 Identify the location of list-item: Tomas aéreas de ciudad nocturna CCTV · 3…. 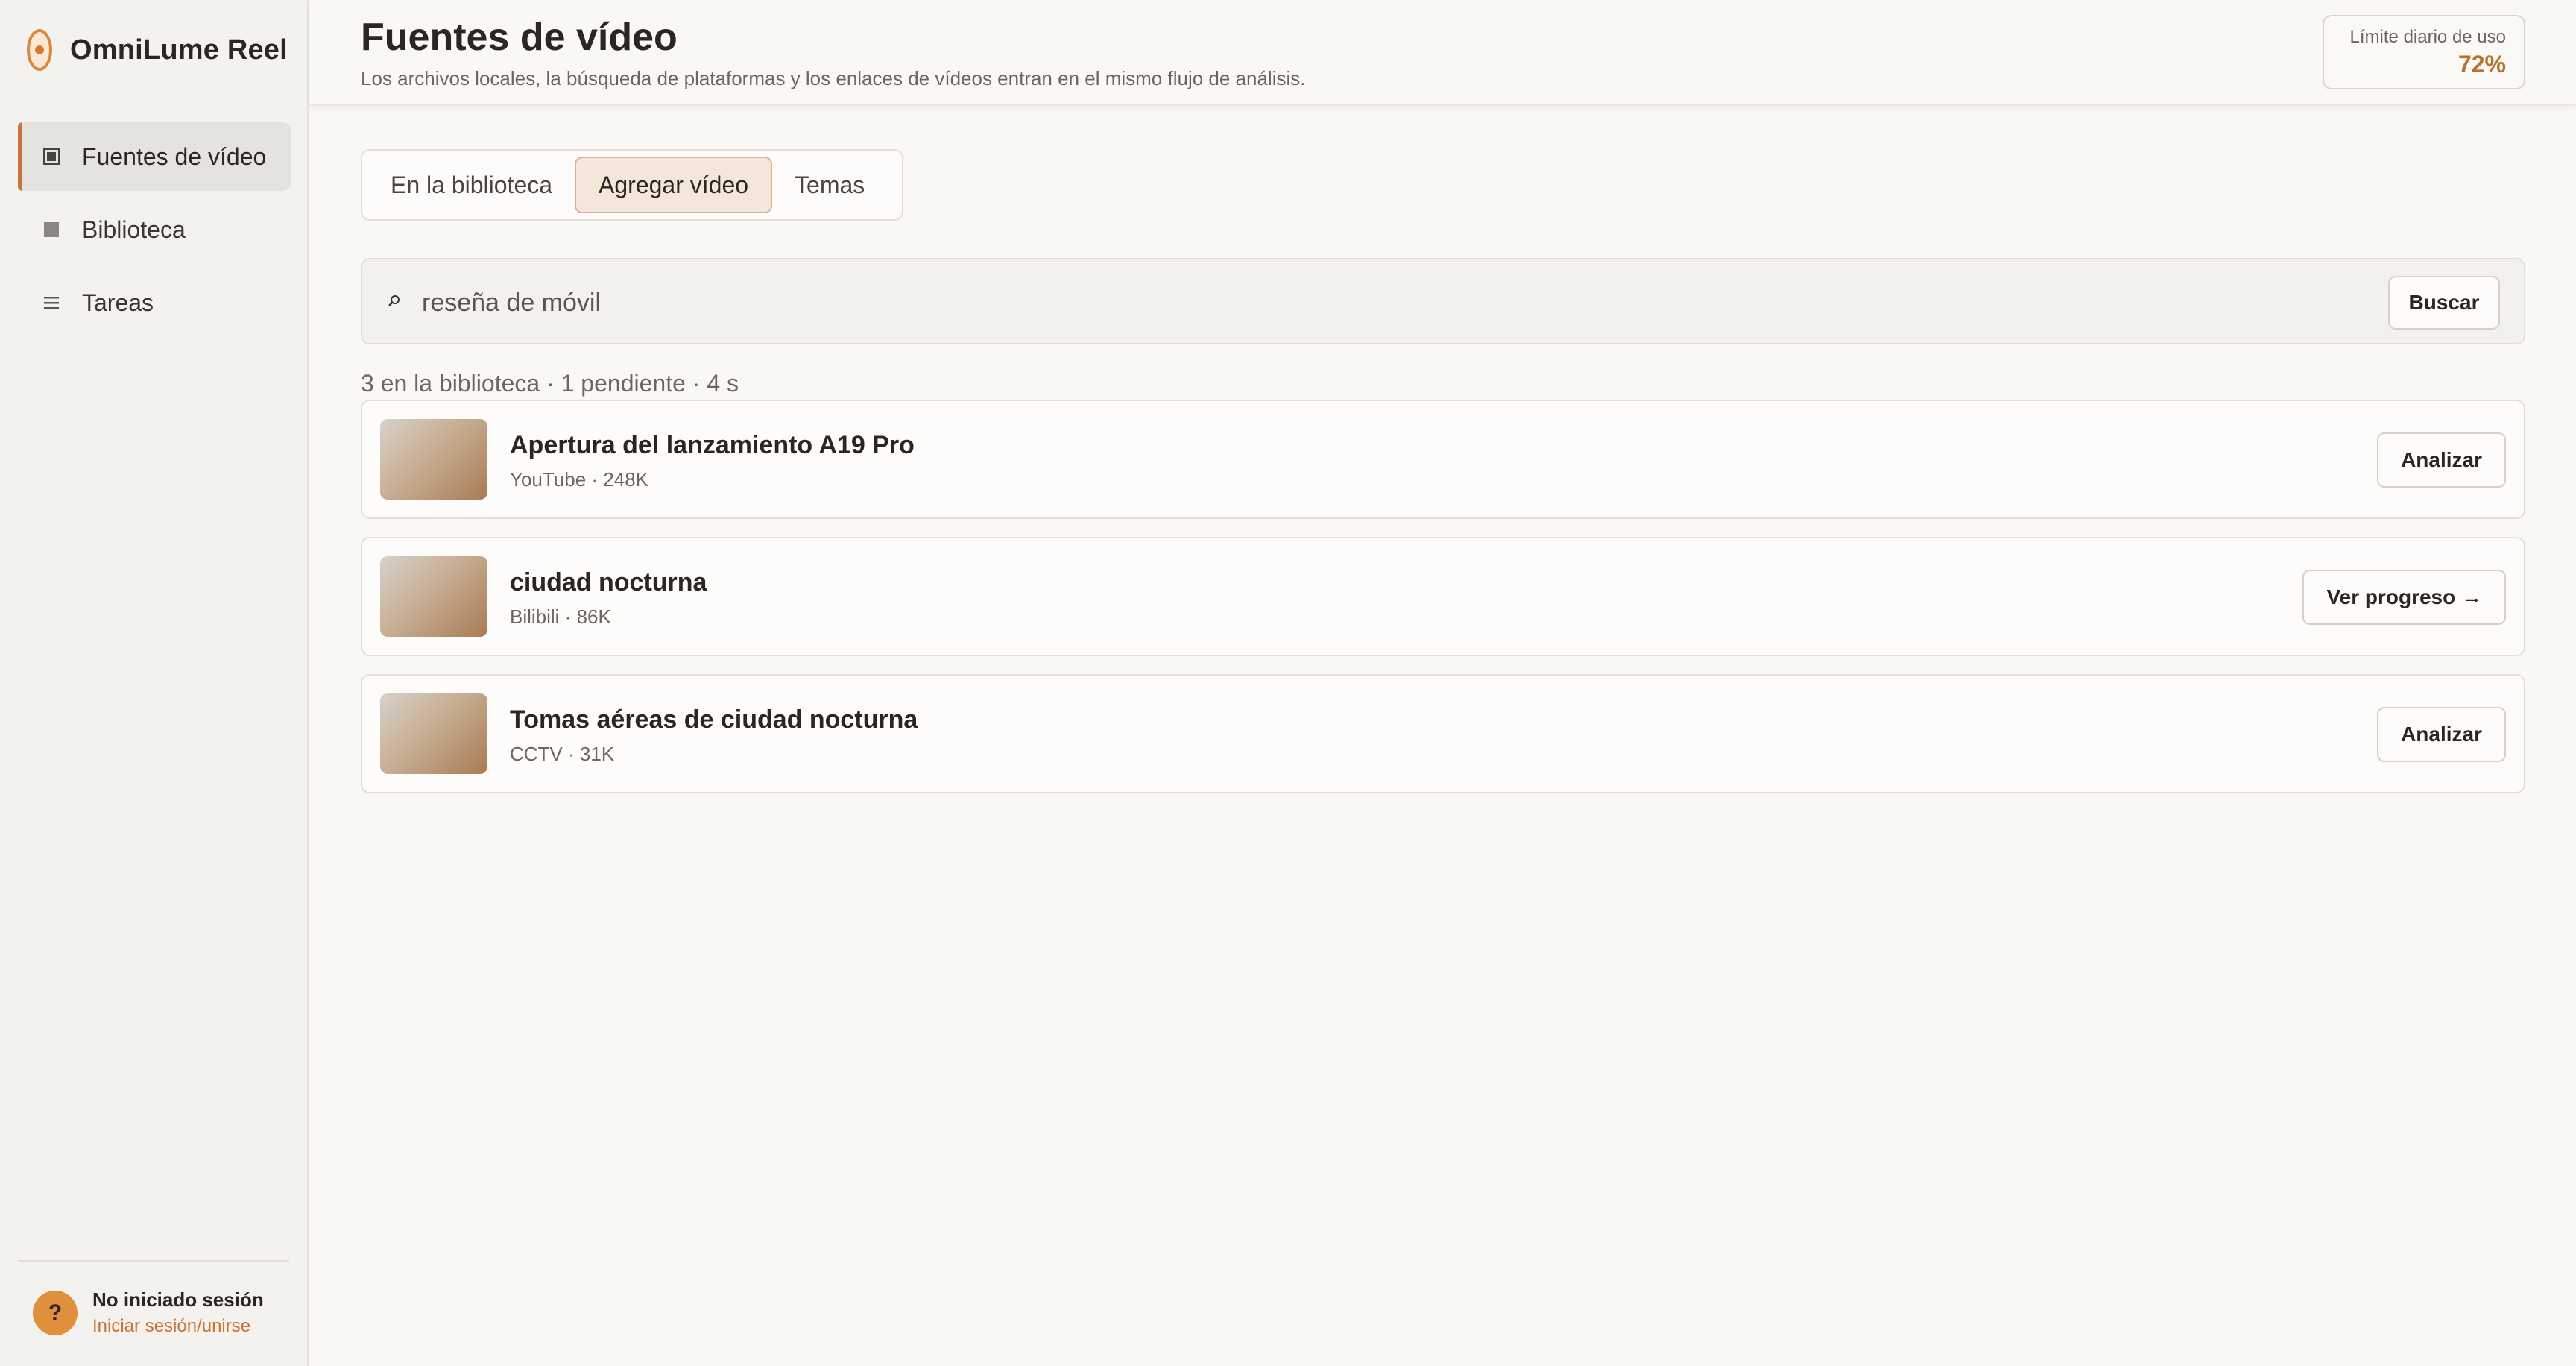
(1443, 733).